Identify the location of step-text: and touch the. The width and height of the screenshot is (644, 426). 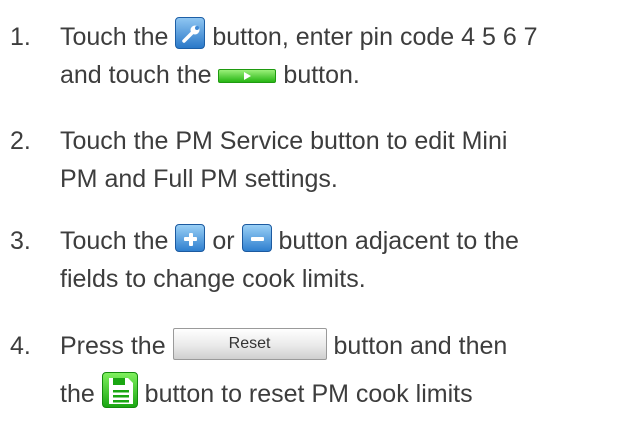
(136, 75).